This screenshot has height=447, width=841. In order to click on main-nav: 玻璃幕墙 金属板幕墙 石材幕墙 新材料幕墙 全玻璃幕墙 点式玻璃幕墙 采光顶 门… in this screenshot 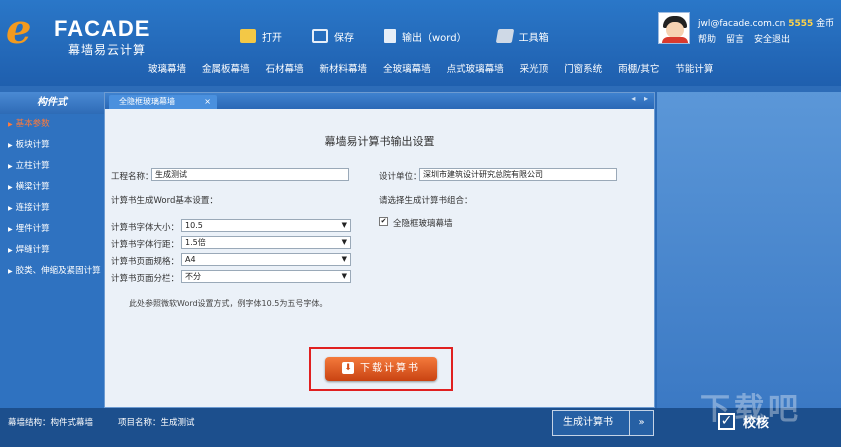, I will do `click(430, 70)`.